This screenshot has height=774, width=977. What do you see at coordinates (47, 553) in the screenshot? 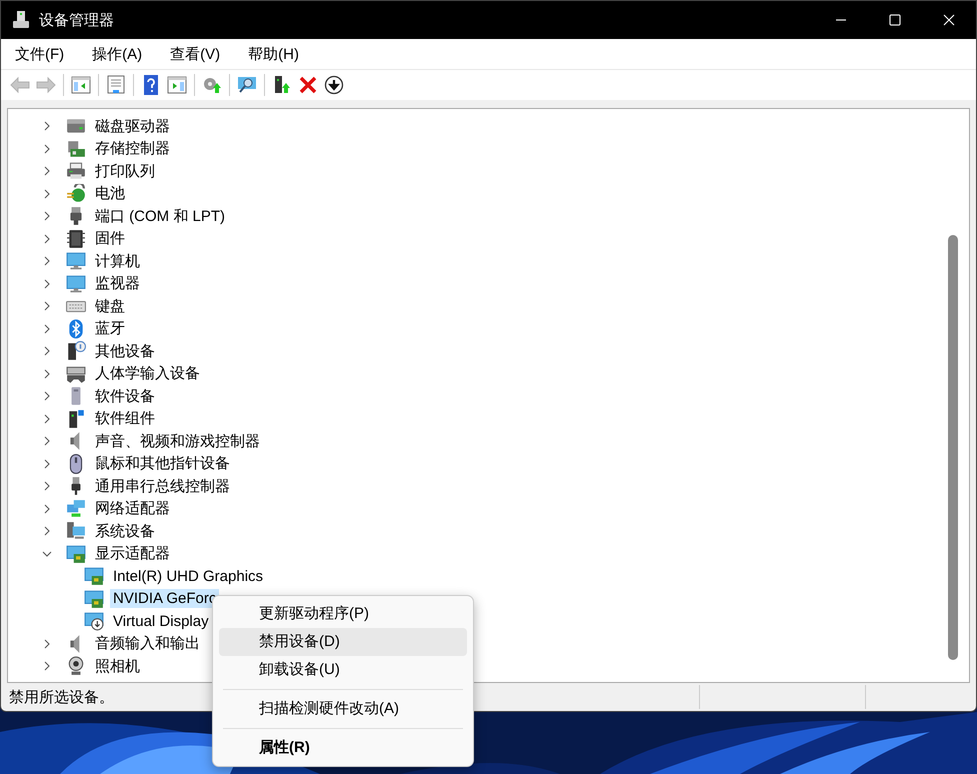
I see `collapse-chevron-icon` at bounding box center [47, 553].